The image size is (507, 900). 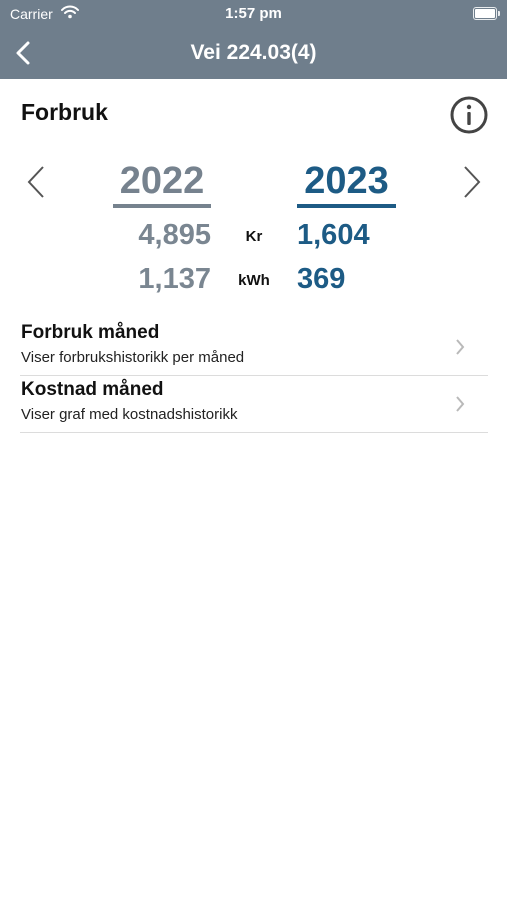 I want to click on status-bar: Carrier 1:57 pm, so click(x=253, y=14).